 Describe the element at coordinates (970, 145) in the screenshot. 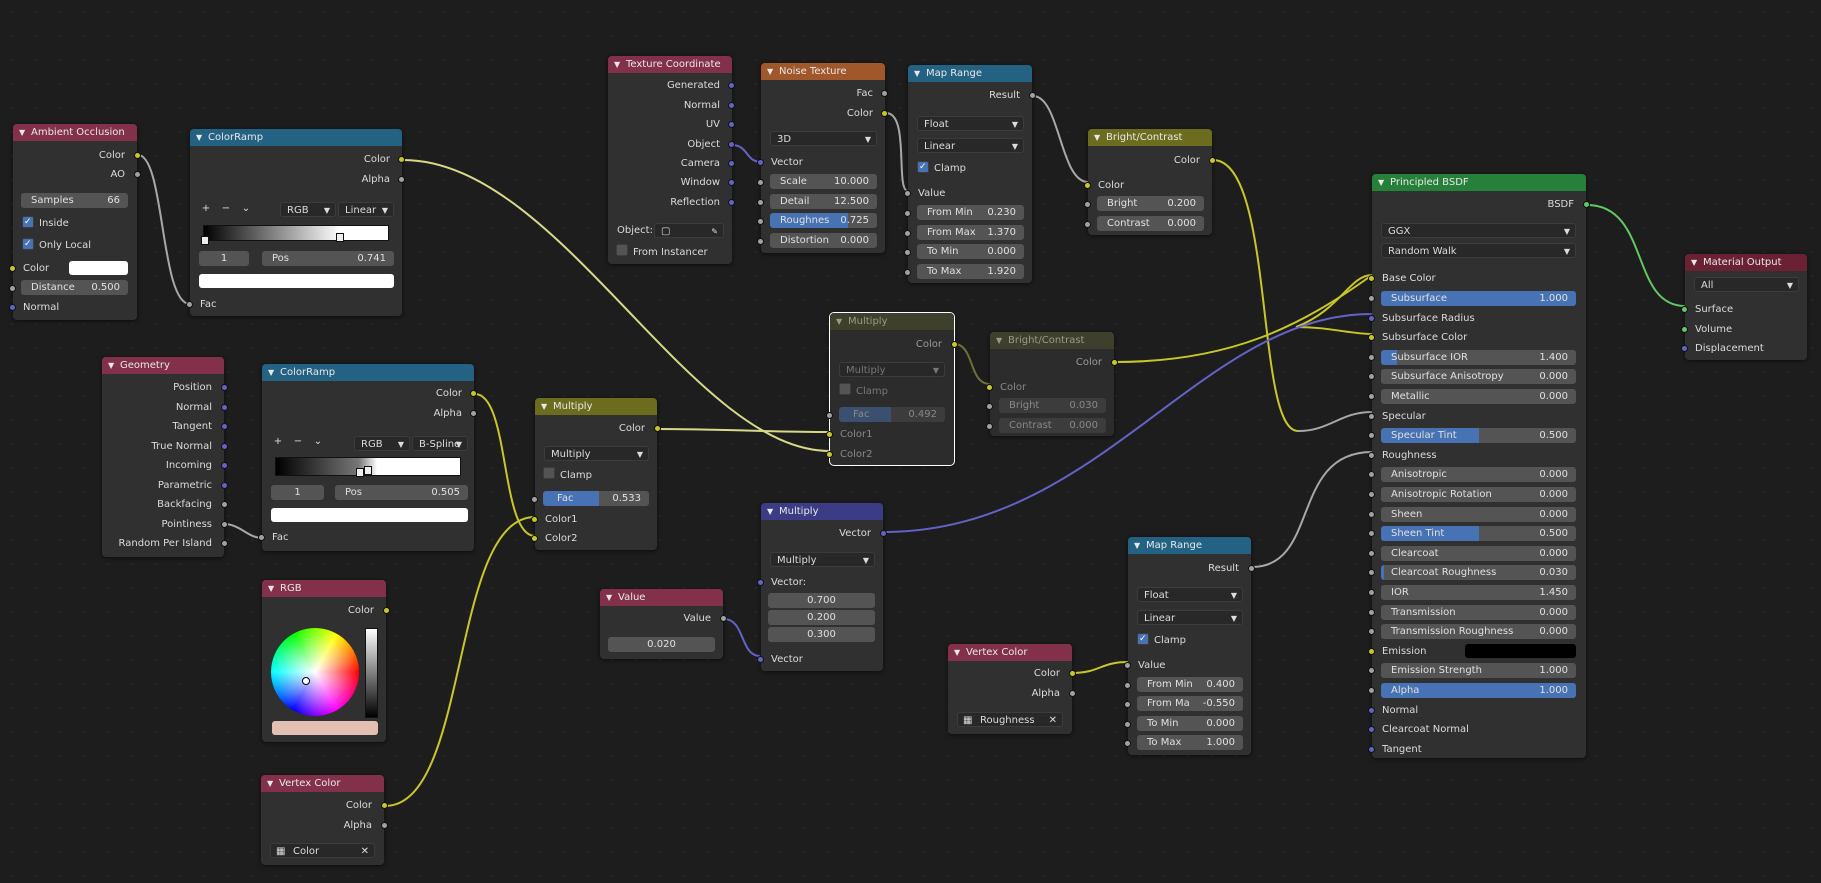

I see `interpolation-dropdown: Linear ▼` at that location.